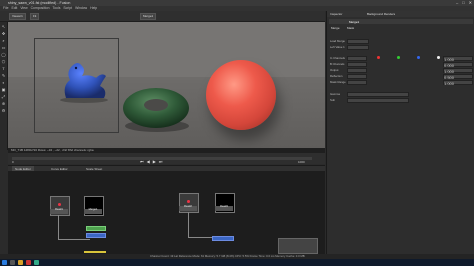 The height and width of the screenshot is (266, 474). I want to click on mask-tool-icon: ▣, so click(3, 89).